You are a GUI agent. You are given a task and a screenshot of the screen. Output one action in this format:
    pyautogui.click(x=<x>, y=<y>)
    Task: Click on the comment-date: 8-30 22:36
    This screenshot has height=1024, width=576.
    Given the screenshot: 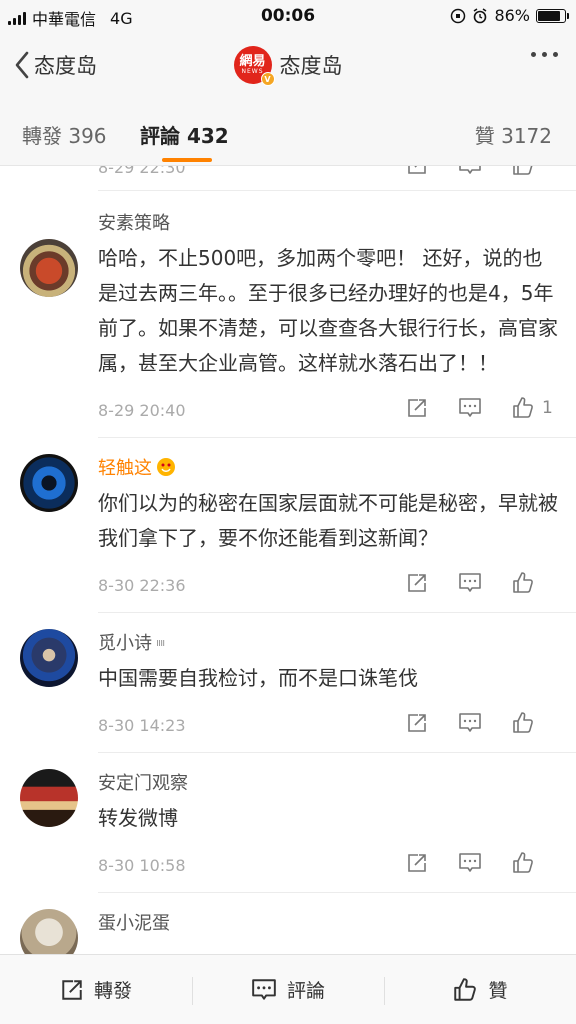 What is the action you would take?
    pyautogui.click(x=142, y=585)
    